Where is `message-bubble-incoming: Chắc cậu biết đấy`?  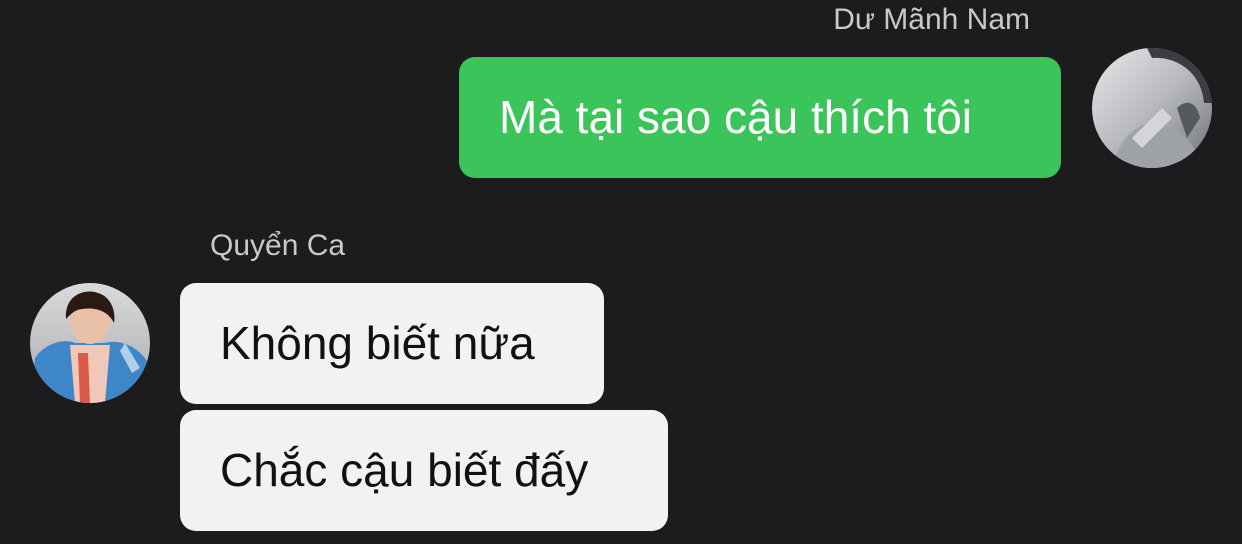 message-bubble-incoming: Chắc cậu biết đấy is located at coordinates (424, 470).